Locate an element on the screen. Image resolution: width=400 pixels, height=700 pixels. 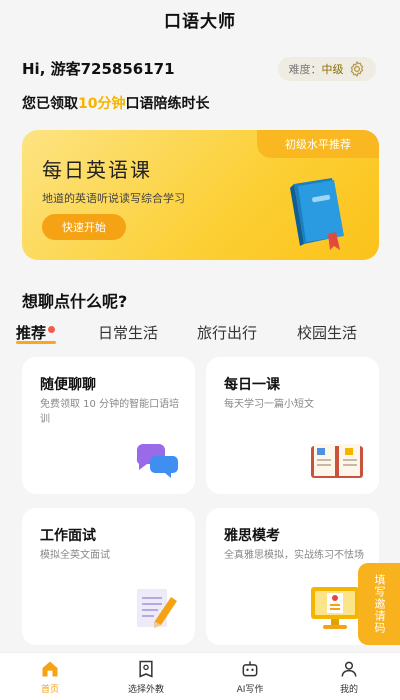
card-desc: 每天学习一篇小短文 is located at coordinates (269, 404).